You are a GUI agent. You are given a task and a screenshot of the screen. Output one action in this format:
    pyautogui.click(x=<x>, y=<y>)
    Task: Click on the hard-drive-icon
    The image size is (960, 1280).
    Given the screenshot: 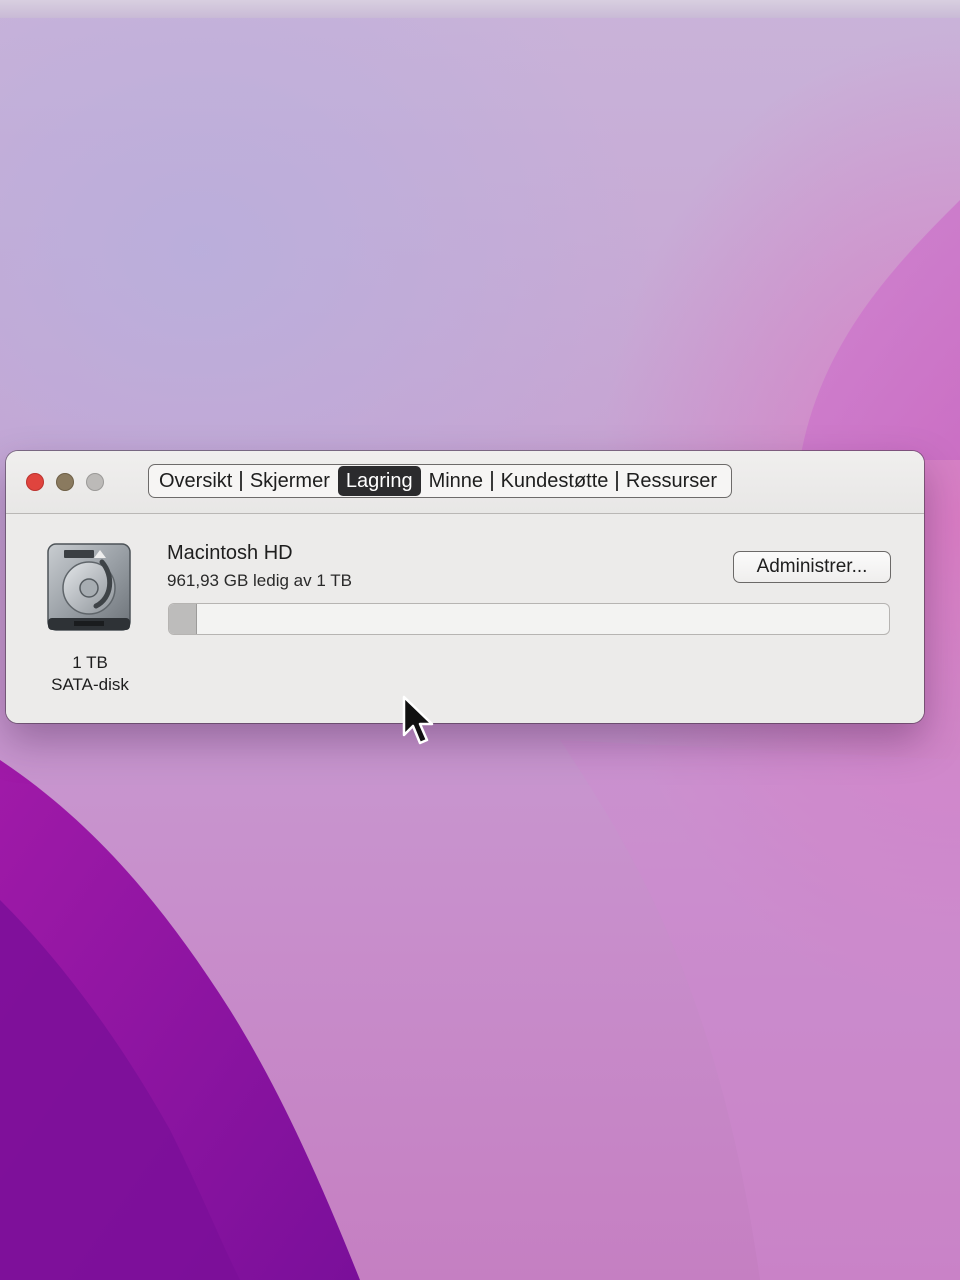 What is the action you would take?
    pyautogui.click(x=89, y=589)
    